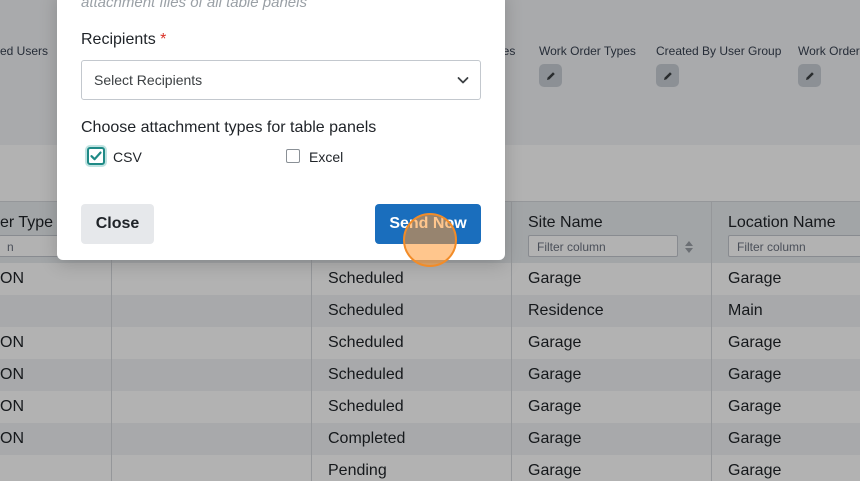  I want to click on excel-option-label: Excel, so click(326, 157).